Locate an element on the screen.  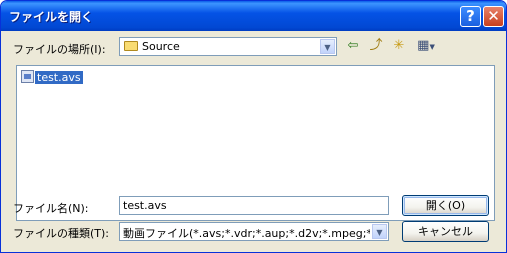
window-title: ファイルを開く is located at coordinates (51, 17).